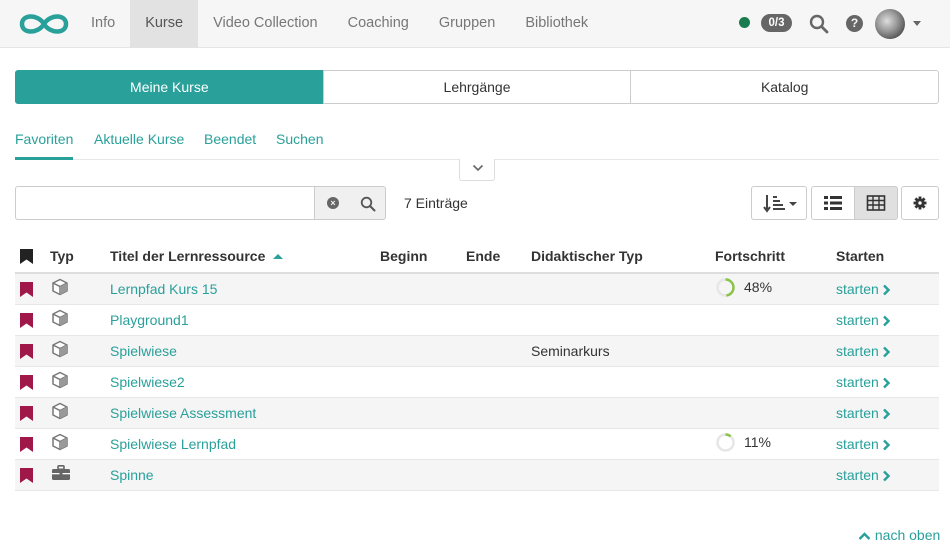  I want to click on progress-value: 48%, so click(758, 287).